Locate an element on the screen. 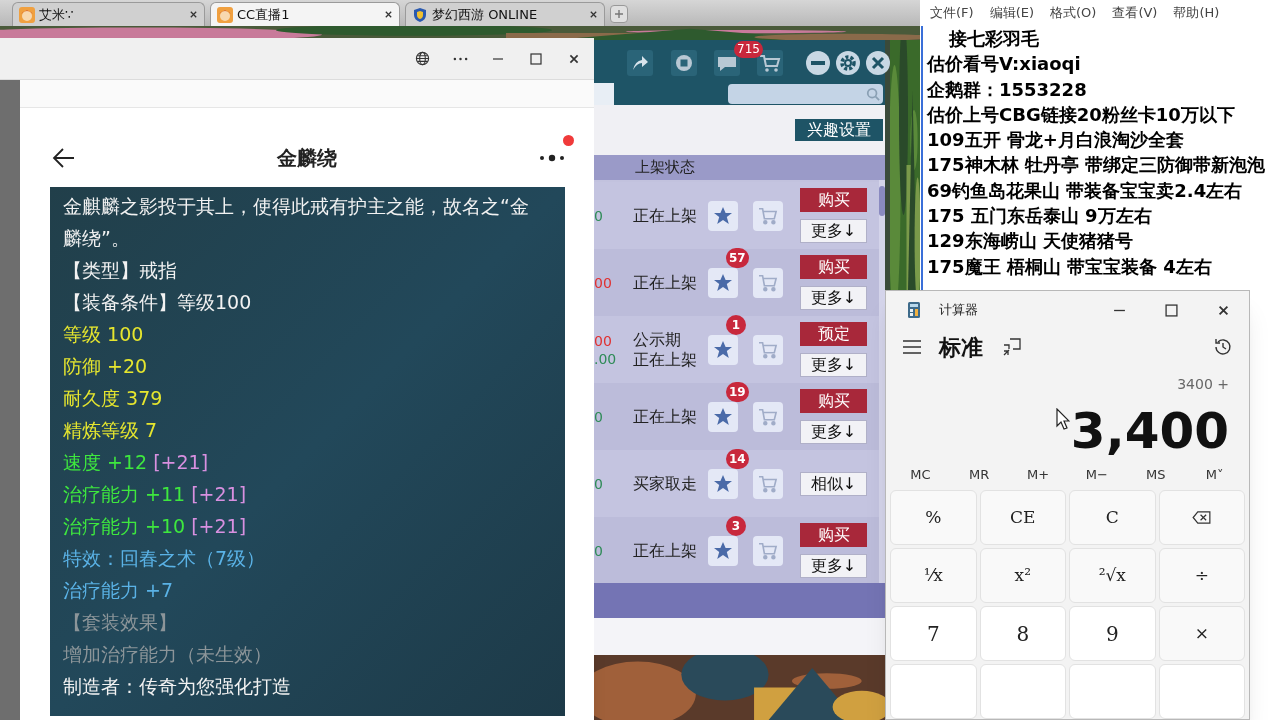 The height and width of the screenshot is (720, 1280). price-text: .00 is located at coordinates (606, 358).